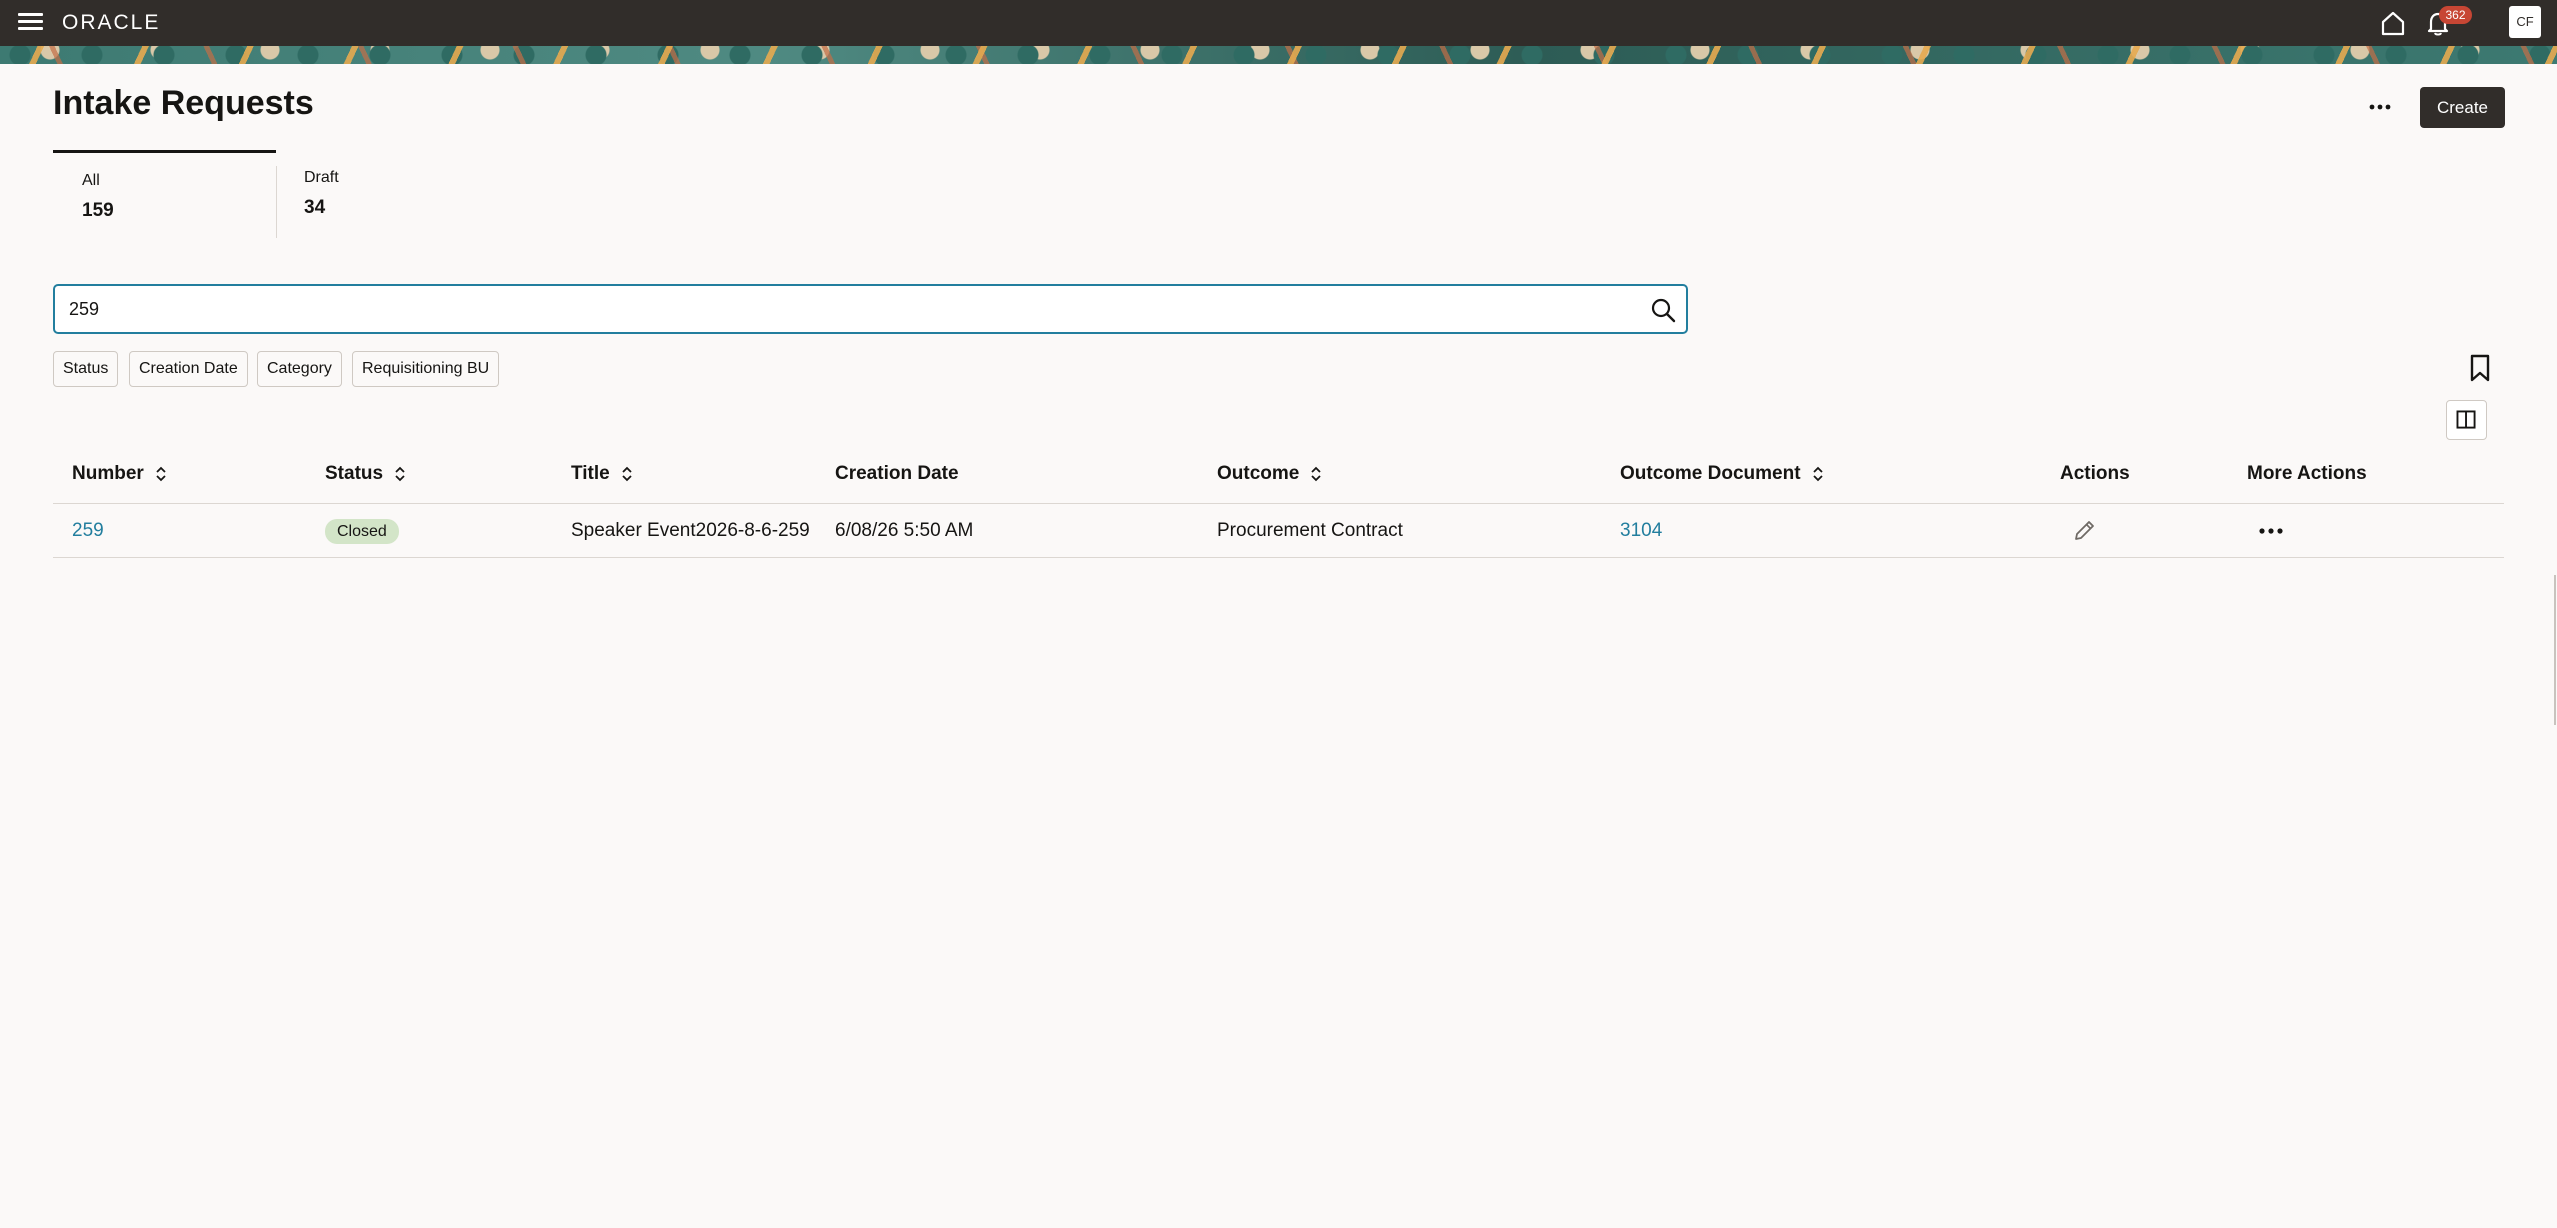  I want to click on bookmark-icon, so click(2480, 368).